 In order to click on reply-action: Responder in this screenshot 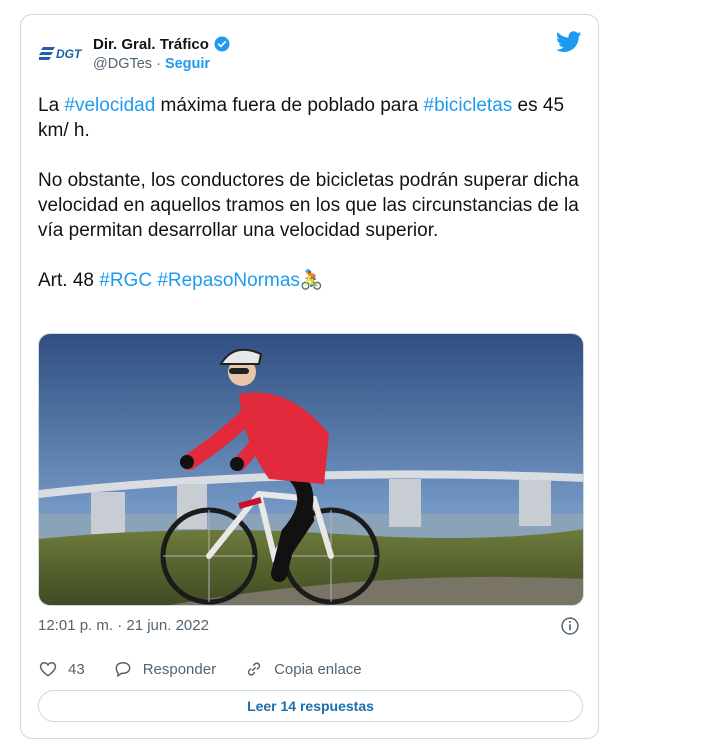, I will do `click(164, 669)`.